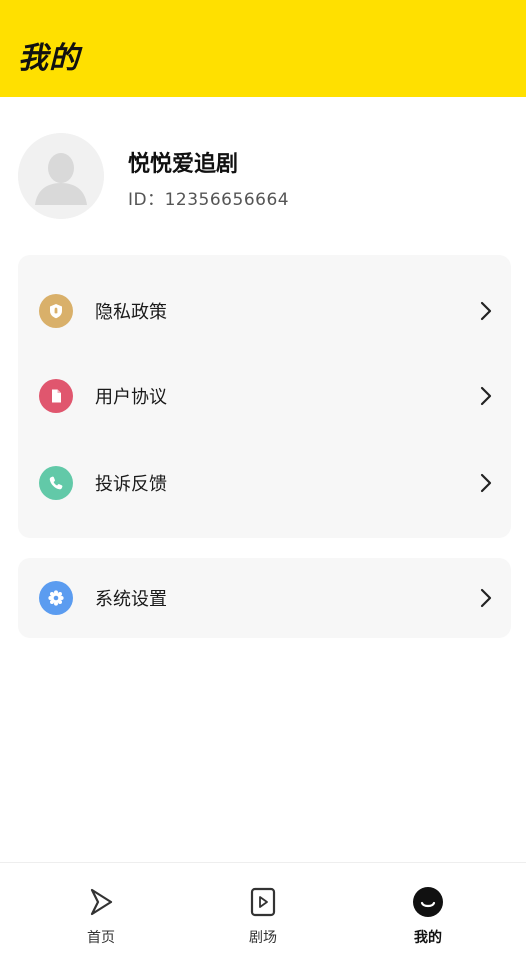 The width and height of the screenshot is (526, 953). I want to click on smile-icon, so click(428, 902).